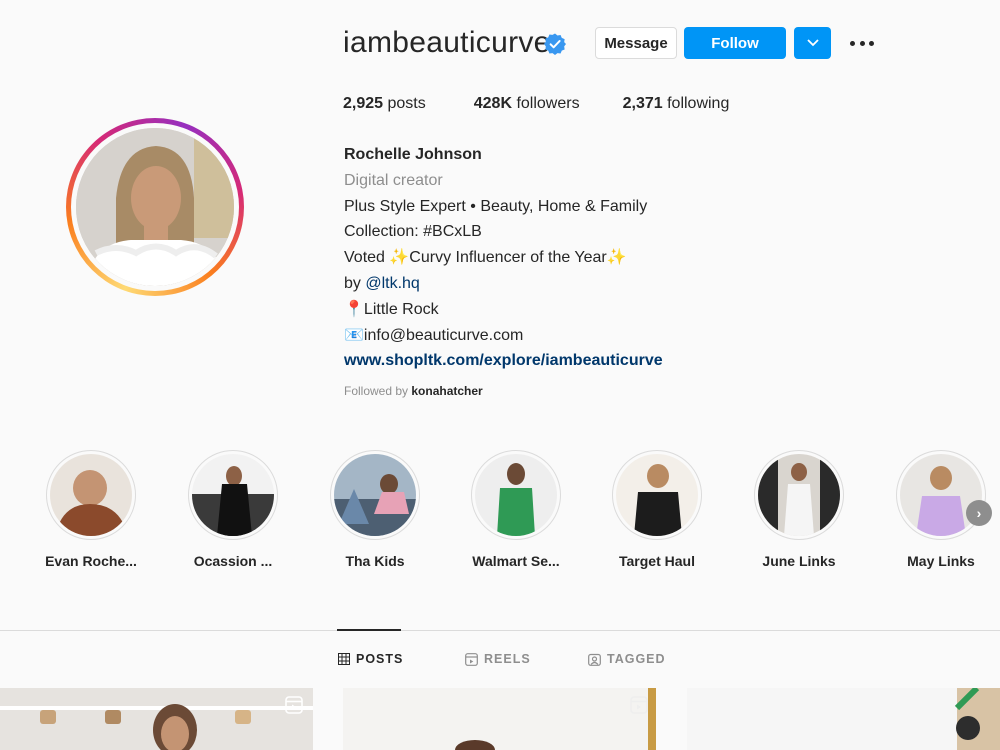  I want to click on reels-icon, so click(471, 659).